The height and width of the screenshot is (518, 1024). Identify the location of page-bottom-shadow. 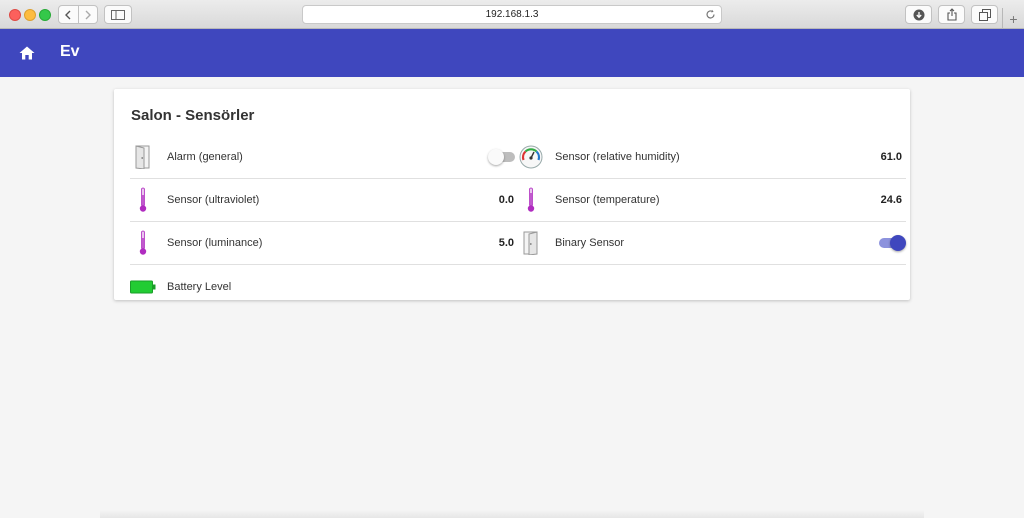
(512, 514).